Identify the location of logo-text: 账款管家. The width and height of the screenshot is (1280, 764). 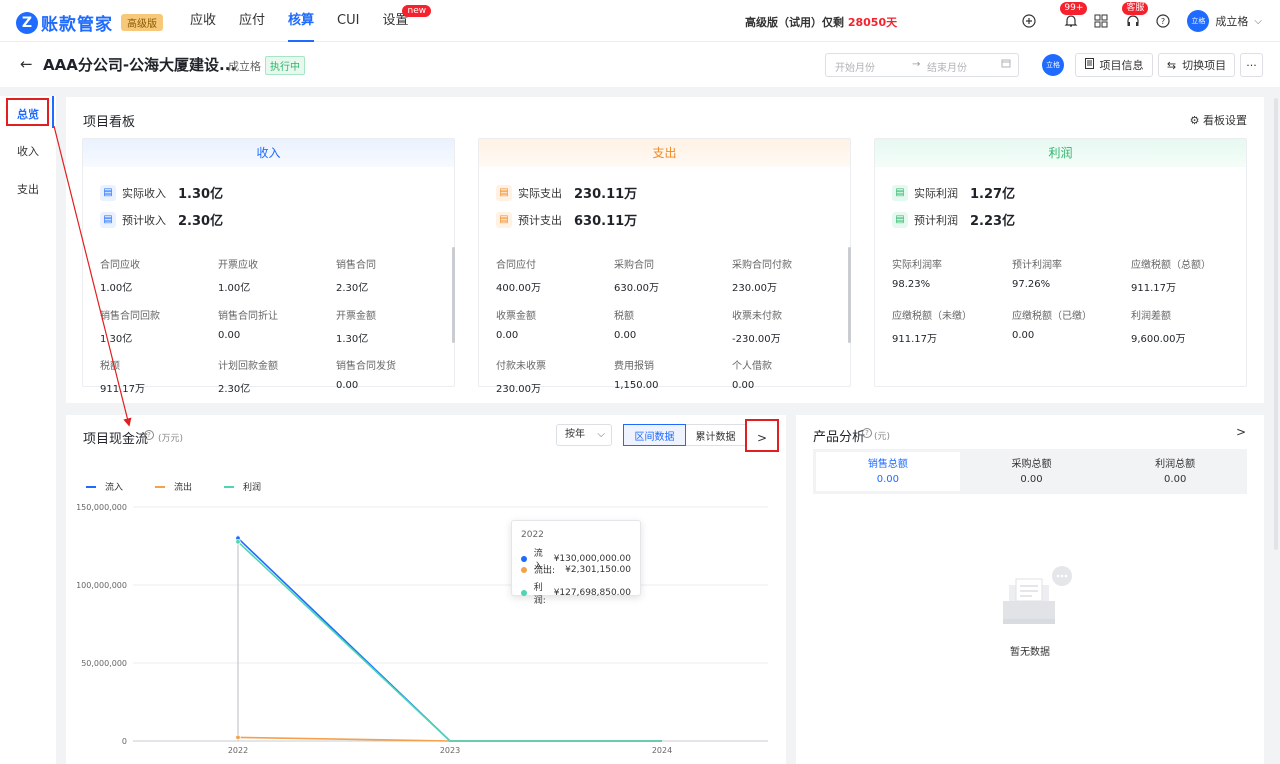
(77, 25).